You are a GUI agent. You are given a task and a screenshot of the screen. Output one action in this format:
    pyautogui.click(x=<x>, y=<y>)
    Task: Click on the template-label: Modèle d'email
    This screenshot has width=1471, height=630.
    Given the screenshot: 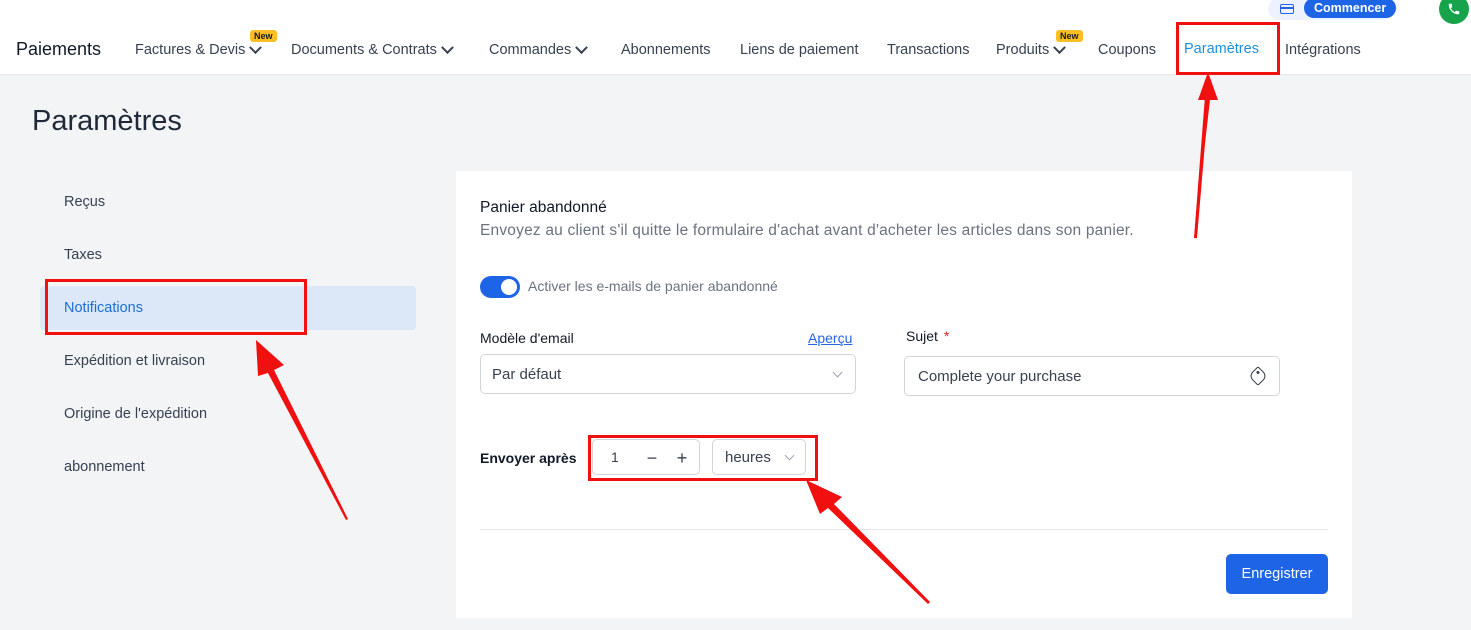 What is the action you would take?
    pyautogui.click(x=527, y=338)
    